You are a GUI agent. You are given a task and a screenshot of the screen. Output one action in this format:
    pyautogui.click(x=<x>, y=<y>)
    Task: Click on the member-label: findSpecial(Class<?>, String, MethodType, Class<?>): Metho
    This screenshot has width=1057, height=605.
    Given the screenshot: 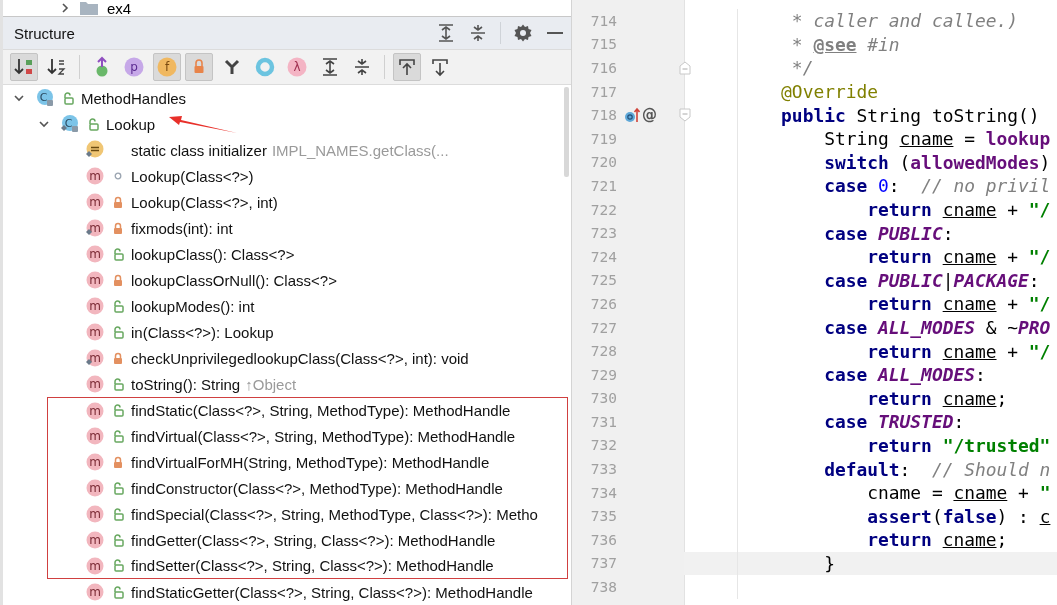 What is the action you would take?
    pyautogui.click(x=334, y=514)
    